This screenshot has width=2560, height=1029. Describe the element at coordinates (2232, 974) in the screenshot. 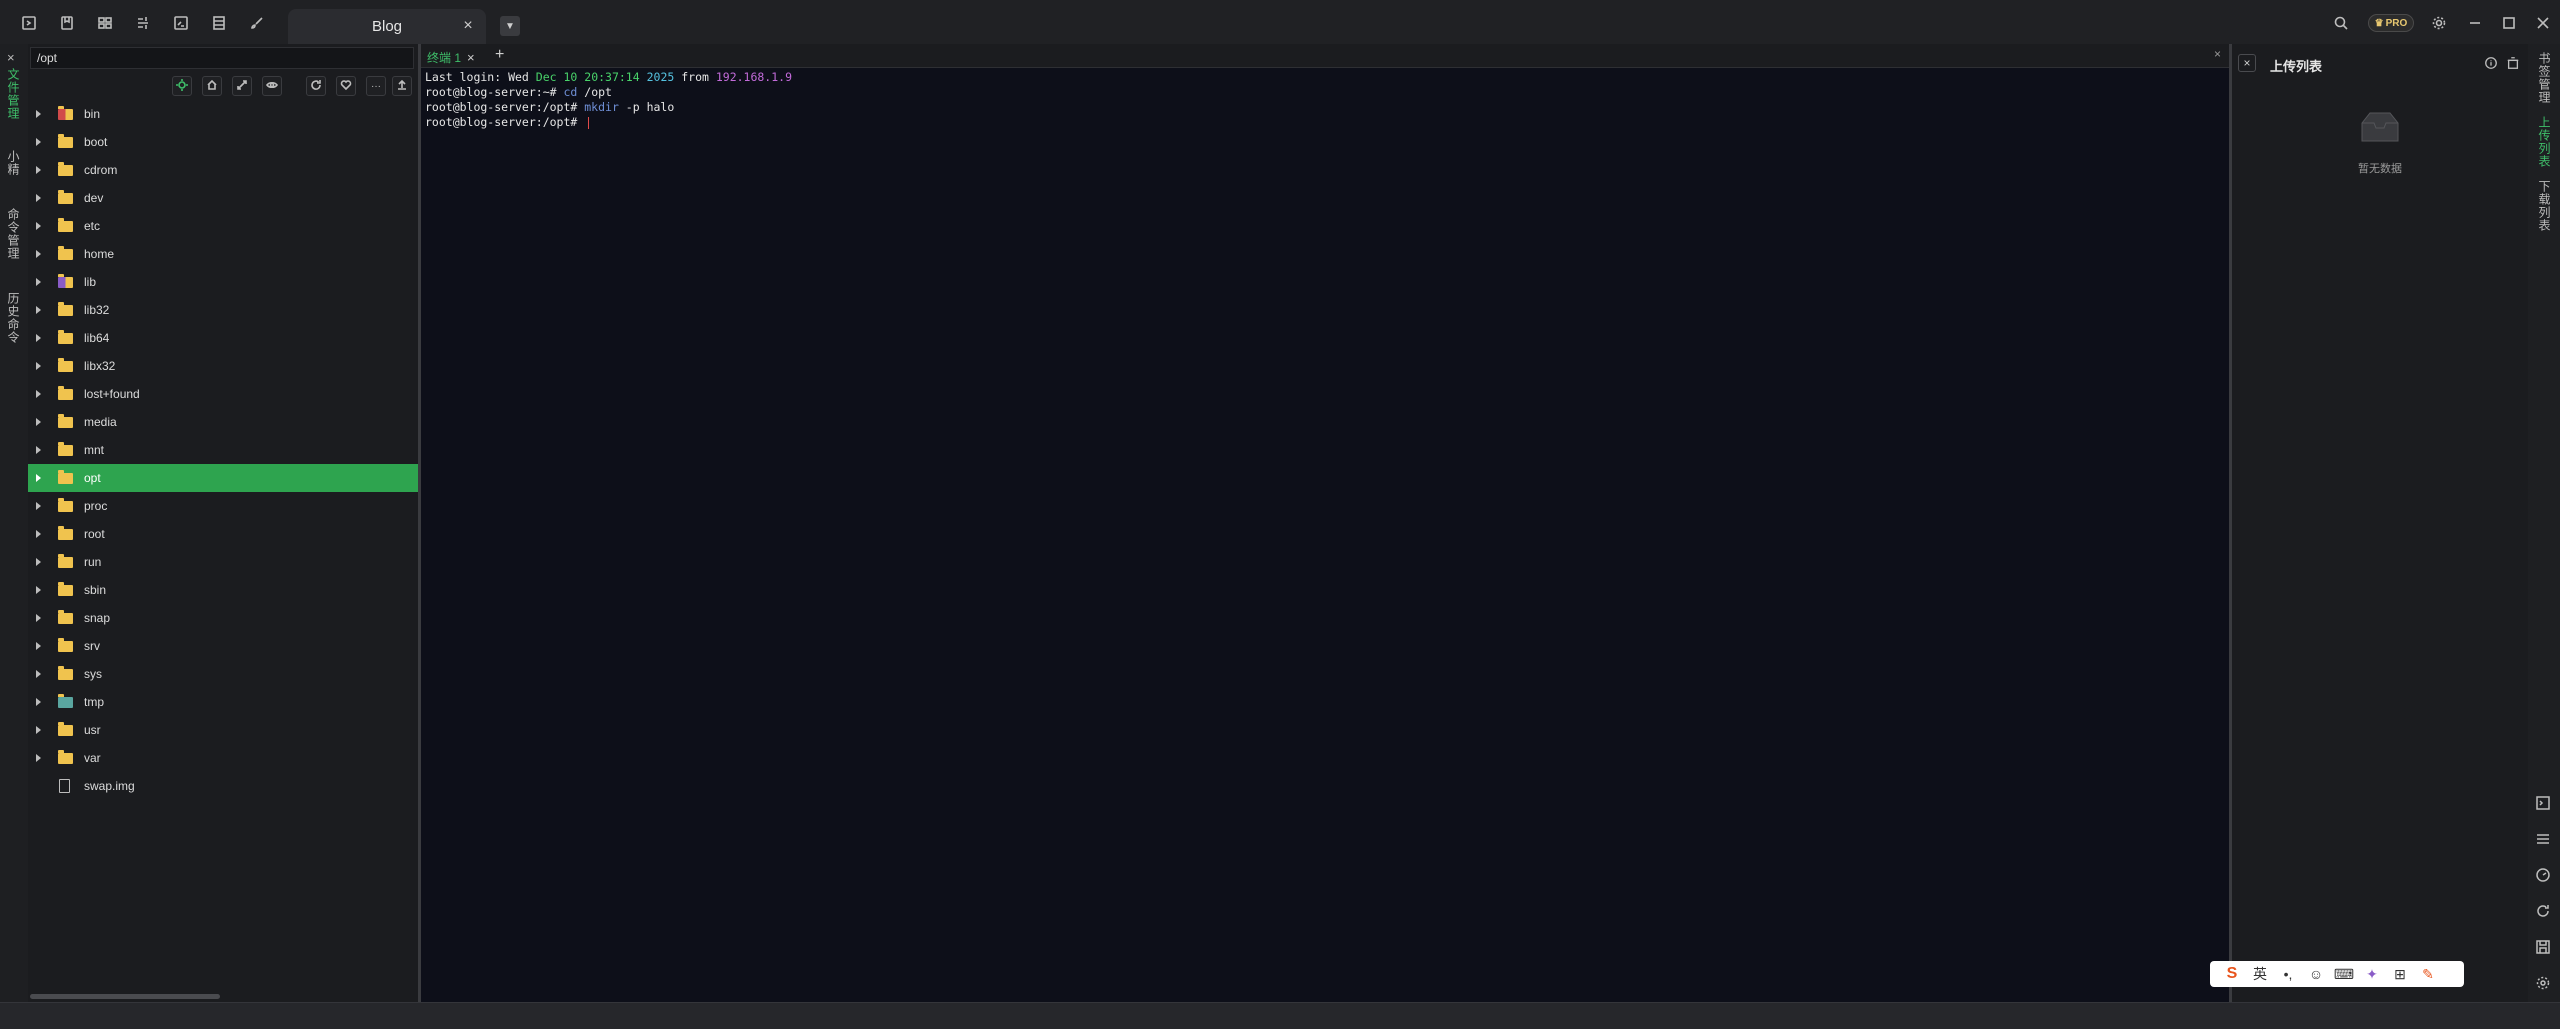

I see `ime-logo: S` at that location.